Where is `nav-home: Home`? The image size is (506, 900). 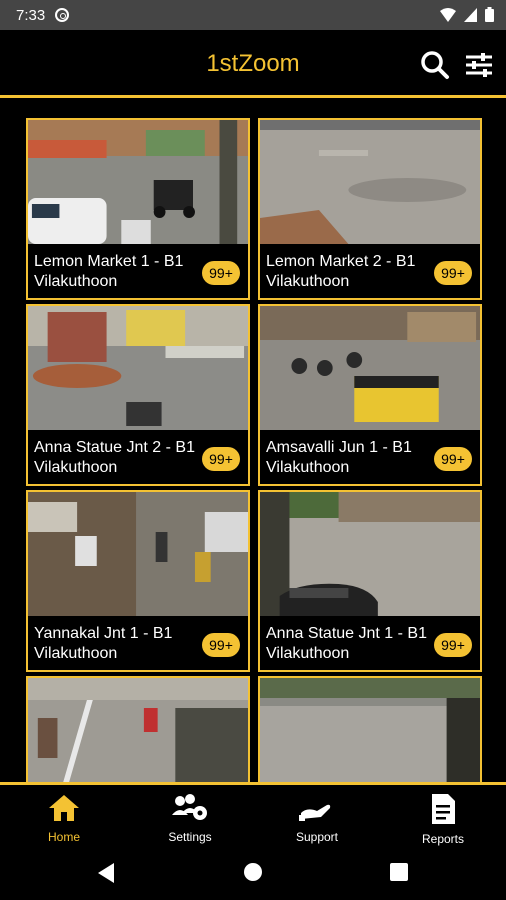 nav-home: Home is located at coordinates (64, 818).